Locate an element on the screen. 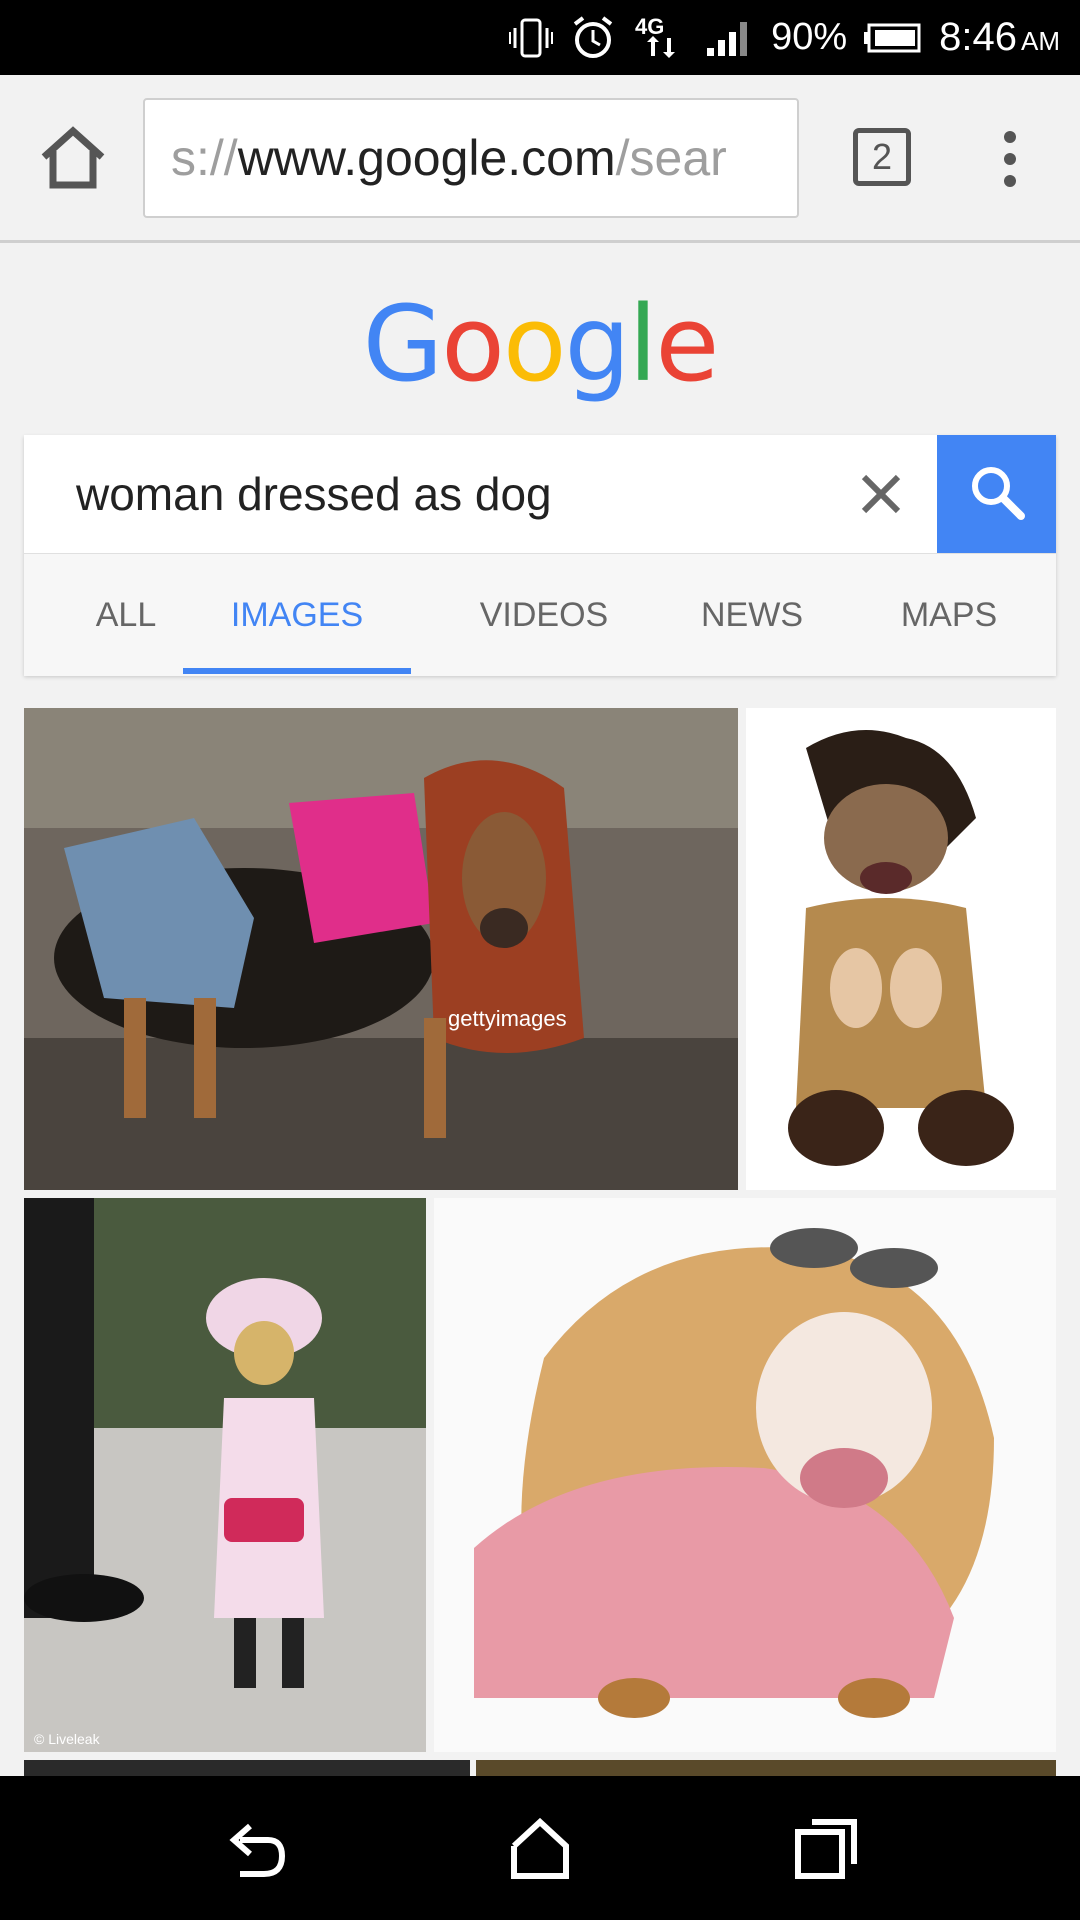 The width and height of the screenshot is (1080, 1920). back-icon is located at coordinates (254, 1848).